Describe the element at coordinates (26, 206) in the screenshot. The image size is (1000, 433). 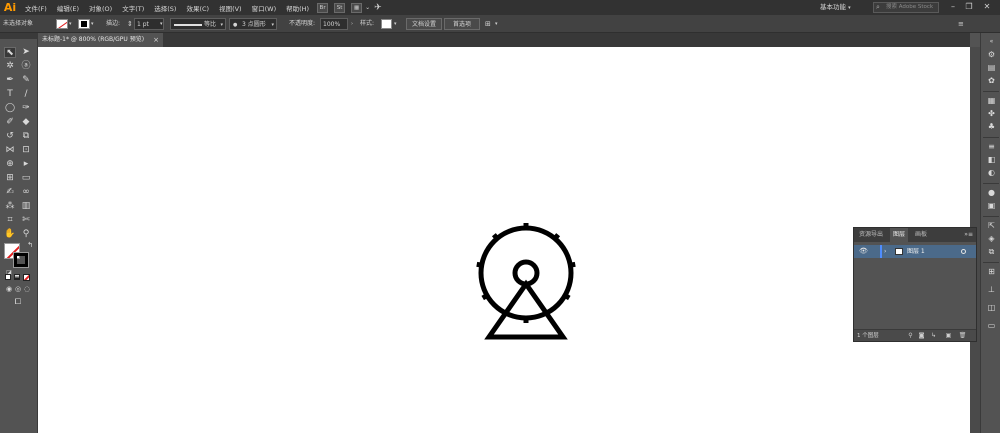
I see `column-graph-tool-icon: ▥` at that location.